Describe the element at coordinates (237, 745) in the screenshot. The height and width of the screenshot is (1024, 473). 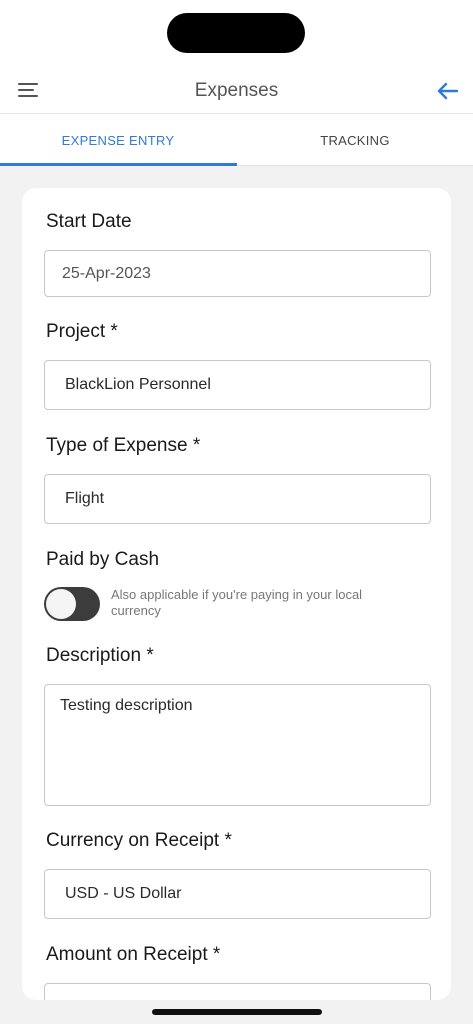
I see `description-field: Testing description` at that location.